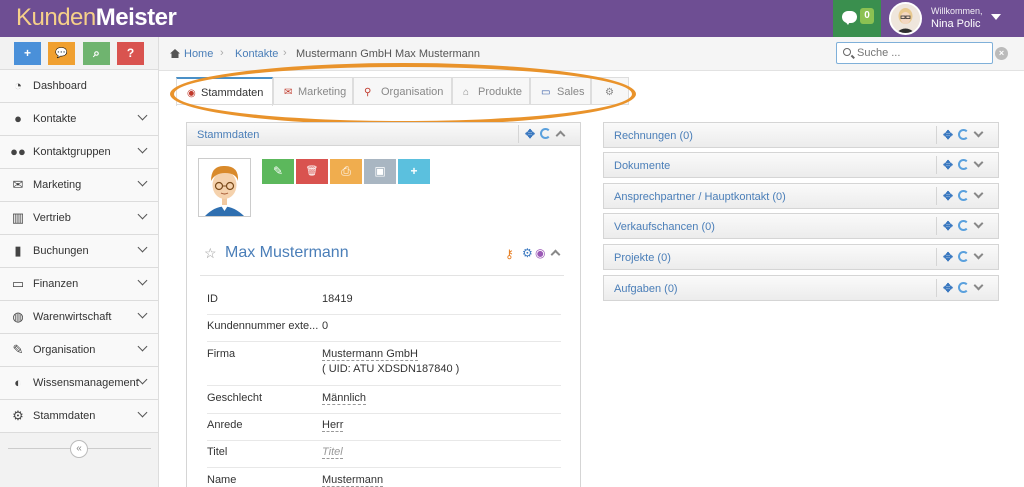 This screenshot has height=487, width=1024. What do you see at coordinates (79, 416) in the screenshot?
I see `sidebar-item-stammdaten: ⚙ Stammdaten` at bounding box center [79, 416].